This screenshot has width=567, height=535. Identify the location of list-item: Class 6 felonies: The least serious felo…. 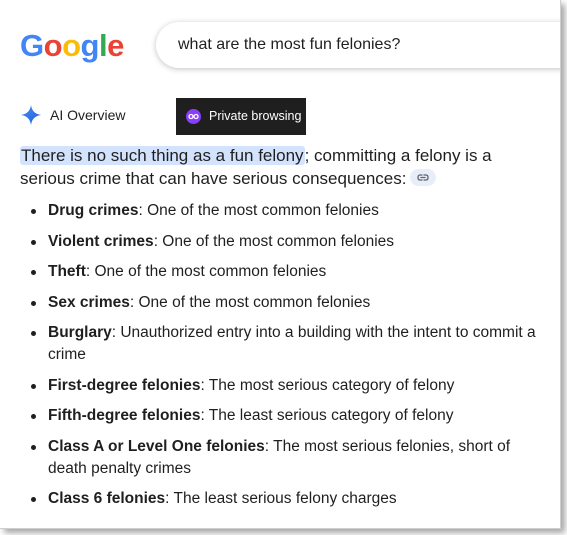
(287, 499).